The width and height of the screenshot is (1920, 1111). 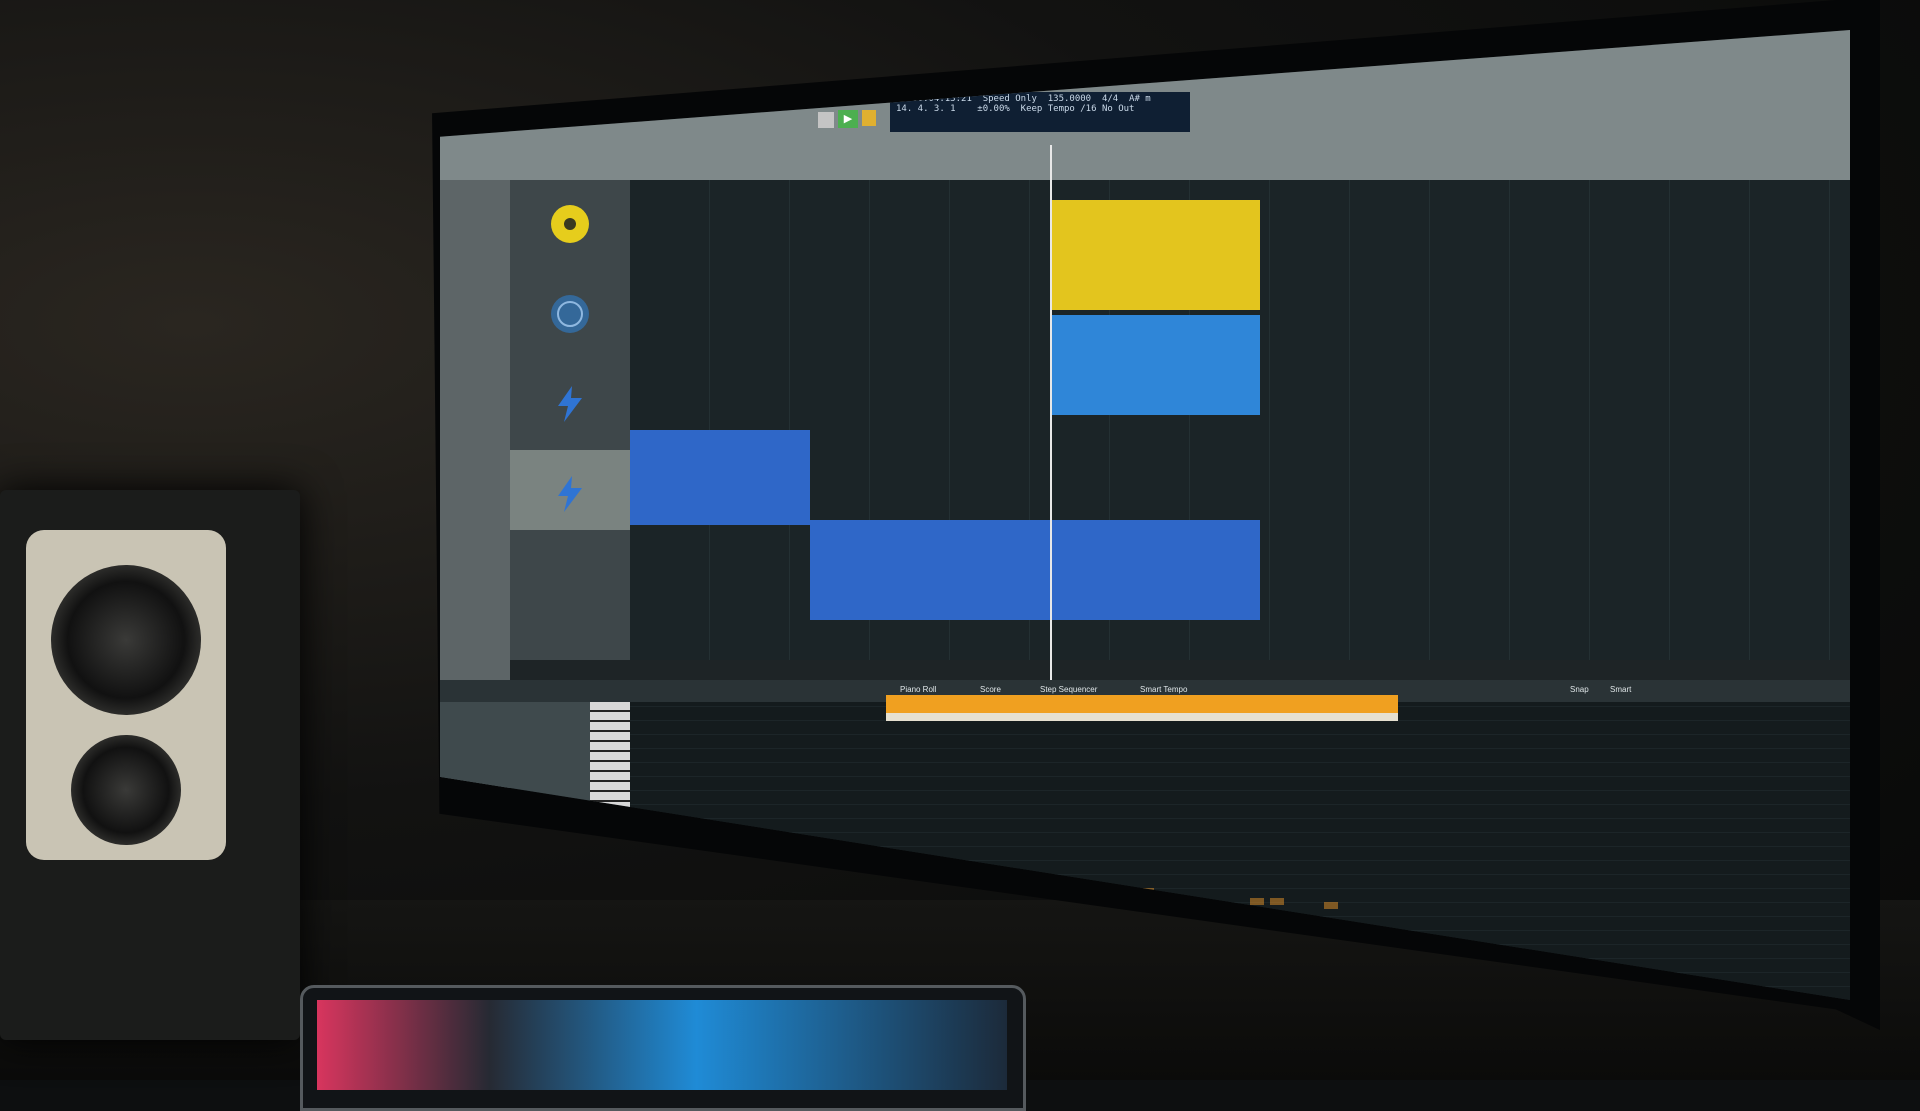 What do you see at coordinates (1118, 109) in the screenshot?
I see `key-label: No Out` at bounding box center [1118, 109].